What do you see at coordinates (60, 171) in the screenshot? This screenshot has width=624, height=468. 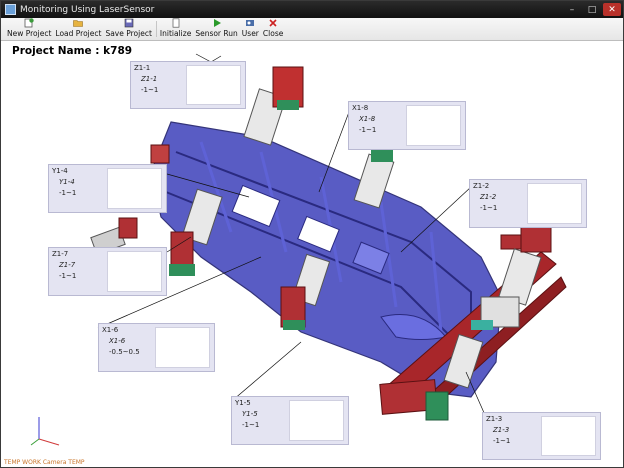 I see `sensor-id: Y1-4` at bounding box center [60, 171].